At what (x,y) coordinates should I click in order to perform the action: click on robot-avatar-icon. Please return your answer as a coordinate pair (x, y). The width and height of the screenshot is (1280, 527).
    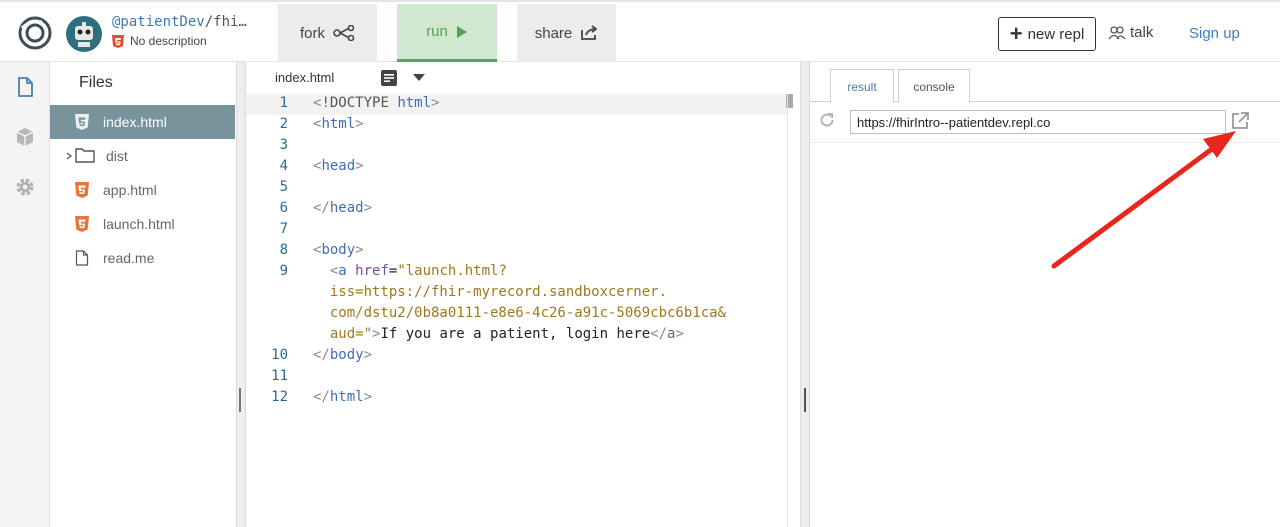
    Looking at the image, I should click on (84, 34).